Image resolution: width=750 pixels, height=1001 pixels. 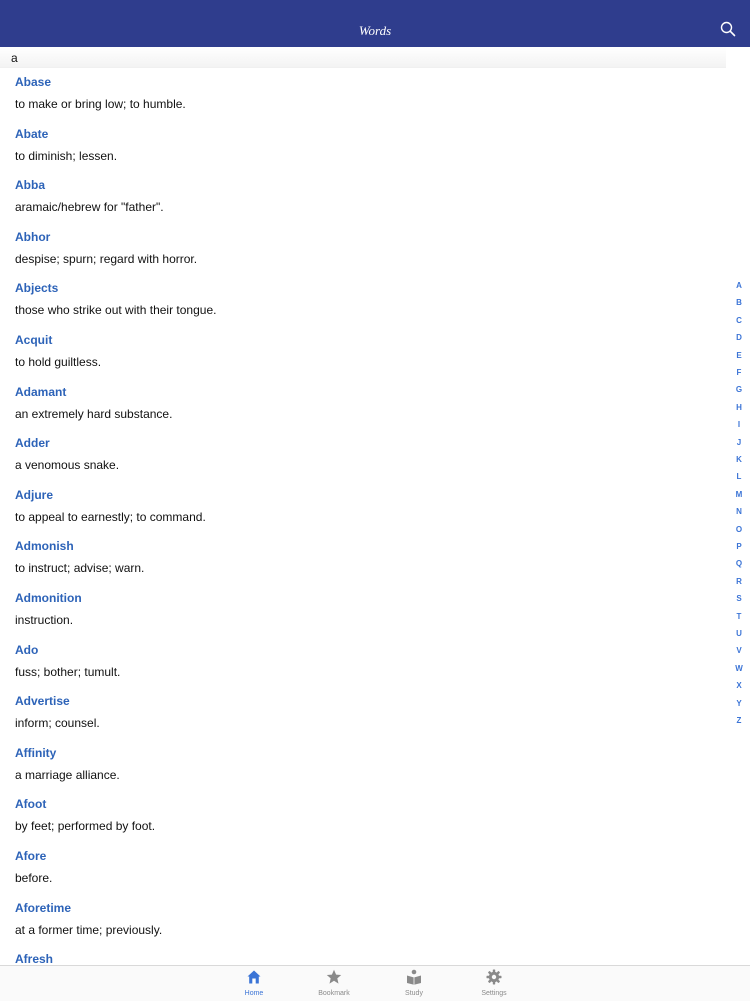 What do you see at coordinates (364, 609) in the screenshot?
I see `word-list-item: Admonition instruction.` at bounding box center [364, 609].